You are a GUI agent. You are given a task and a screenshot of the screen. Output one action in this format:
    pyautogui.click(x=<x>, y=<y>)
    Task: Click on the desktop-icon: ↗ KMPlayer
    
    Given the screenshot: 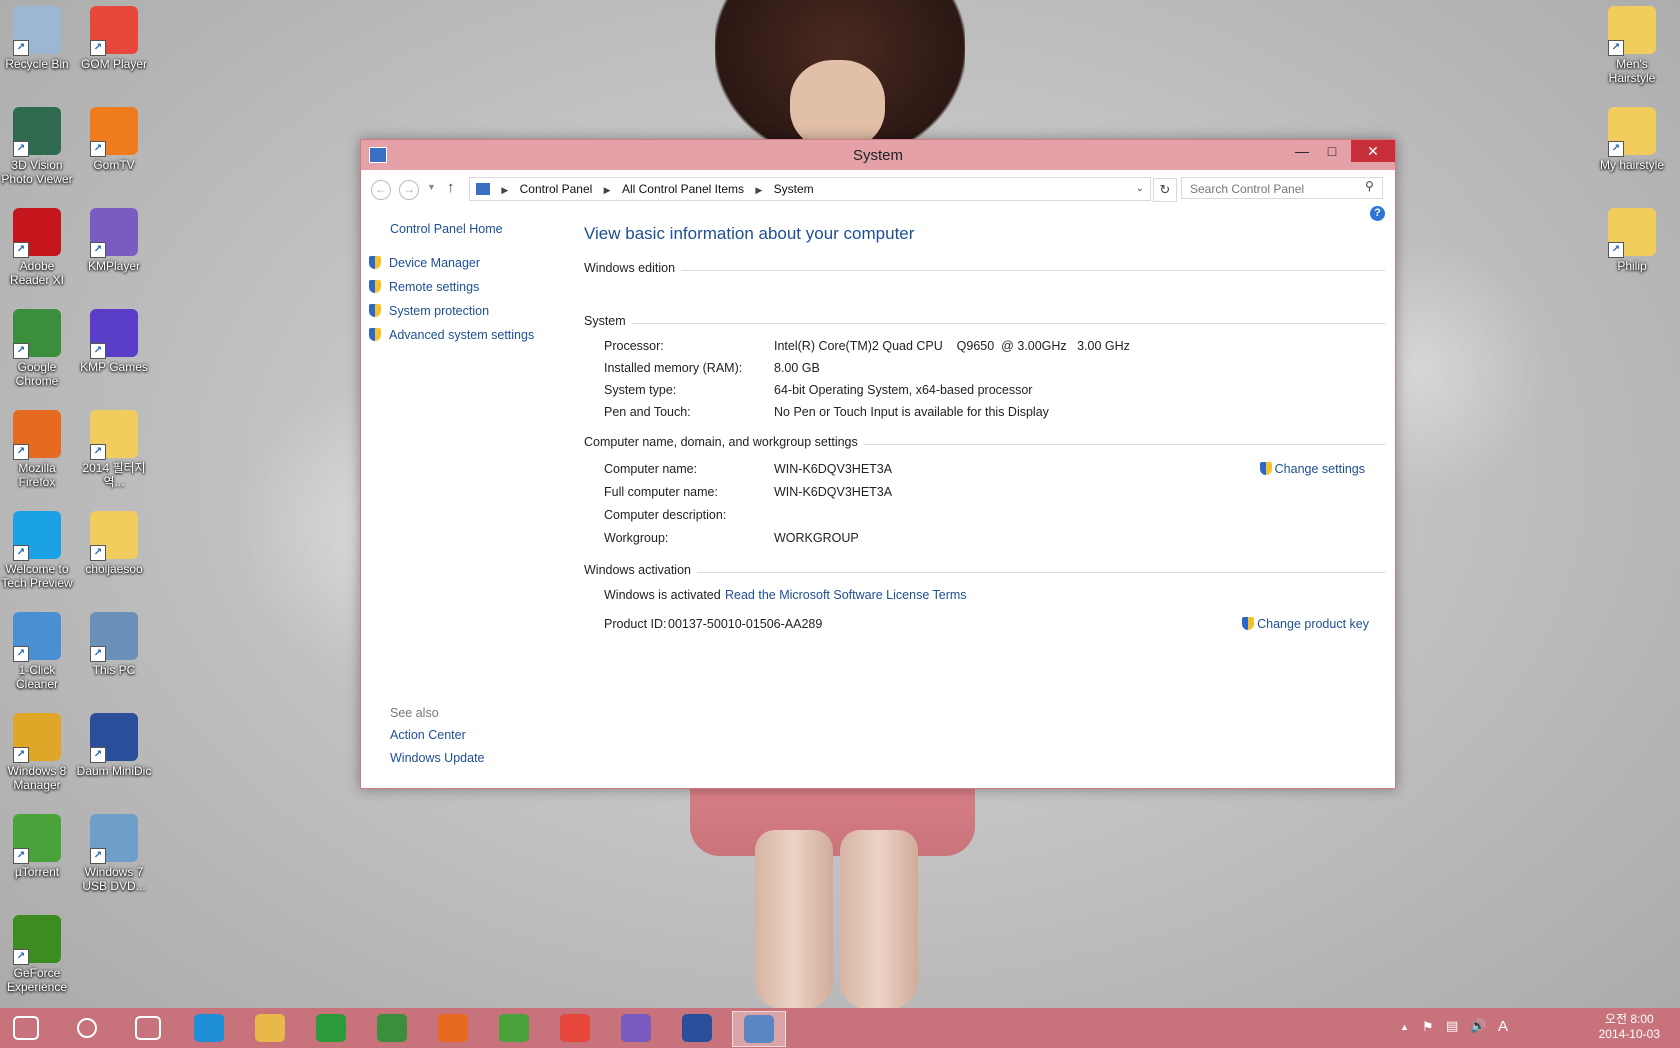 What is the action you would take?
    pyautogui.click(x=114, y=237)
    